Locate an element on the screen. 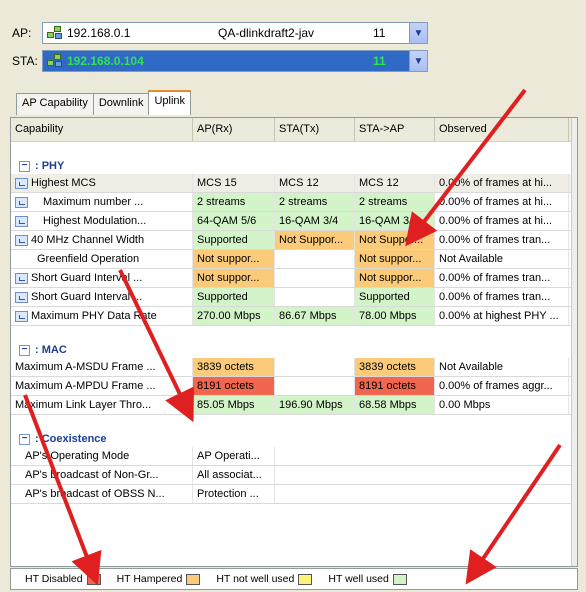 This screenshot has height=592, width=586. column-header-sta-tx: STA(Tx) is located at coordinates (315, 129).